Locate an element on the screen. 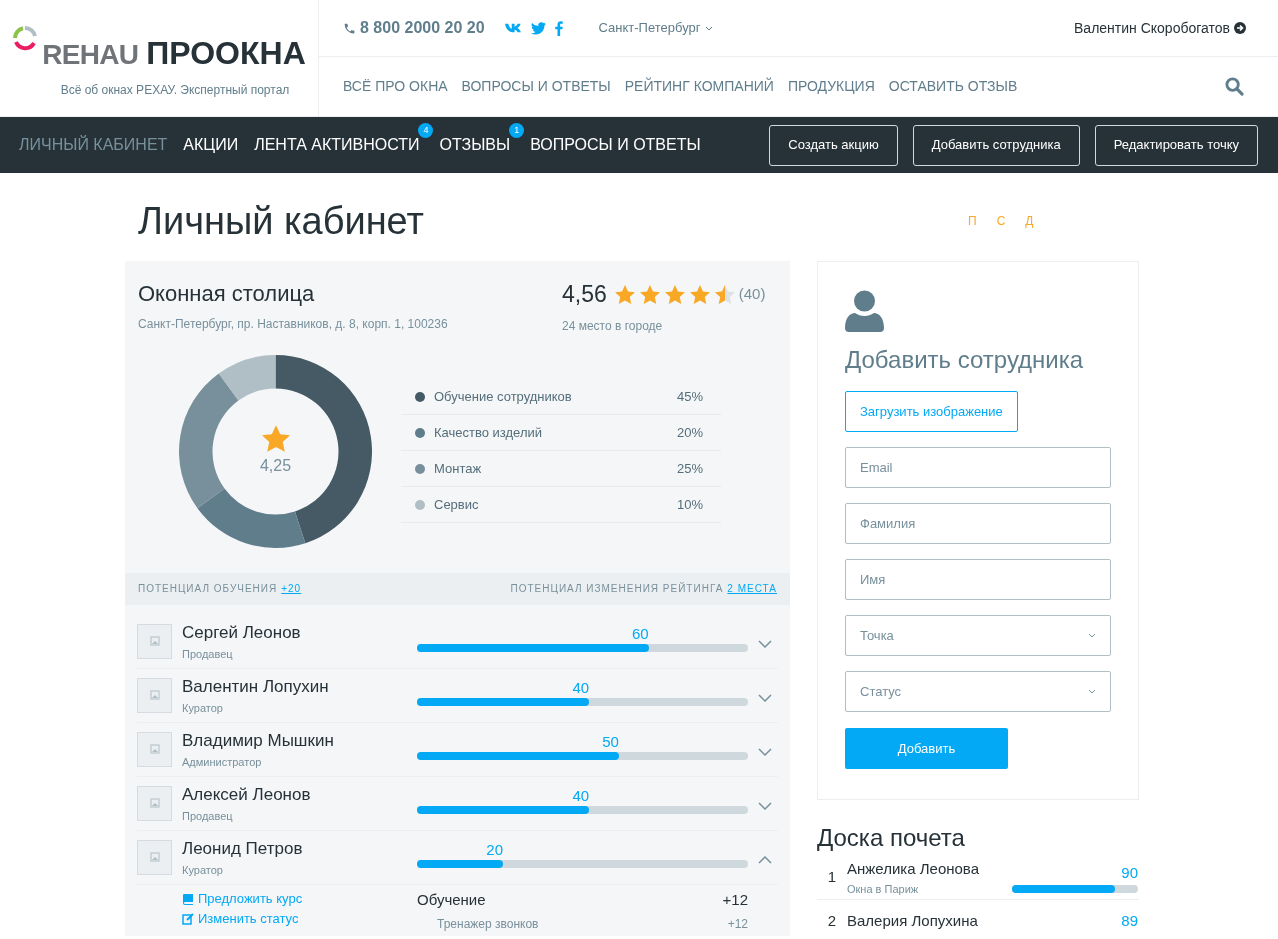 The height and width of the screenshot is (939, 1278). phone-icon is located at coordinates (349, 28).